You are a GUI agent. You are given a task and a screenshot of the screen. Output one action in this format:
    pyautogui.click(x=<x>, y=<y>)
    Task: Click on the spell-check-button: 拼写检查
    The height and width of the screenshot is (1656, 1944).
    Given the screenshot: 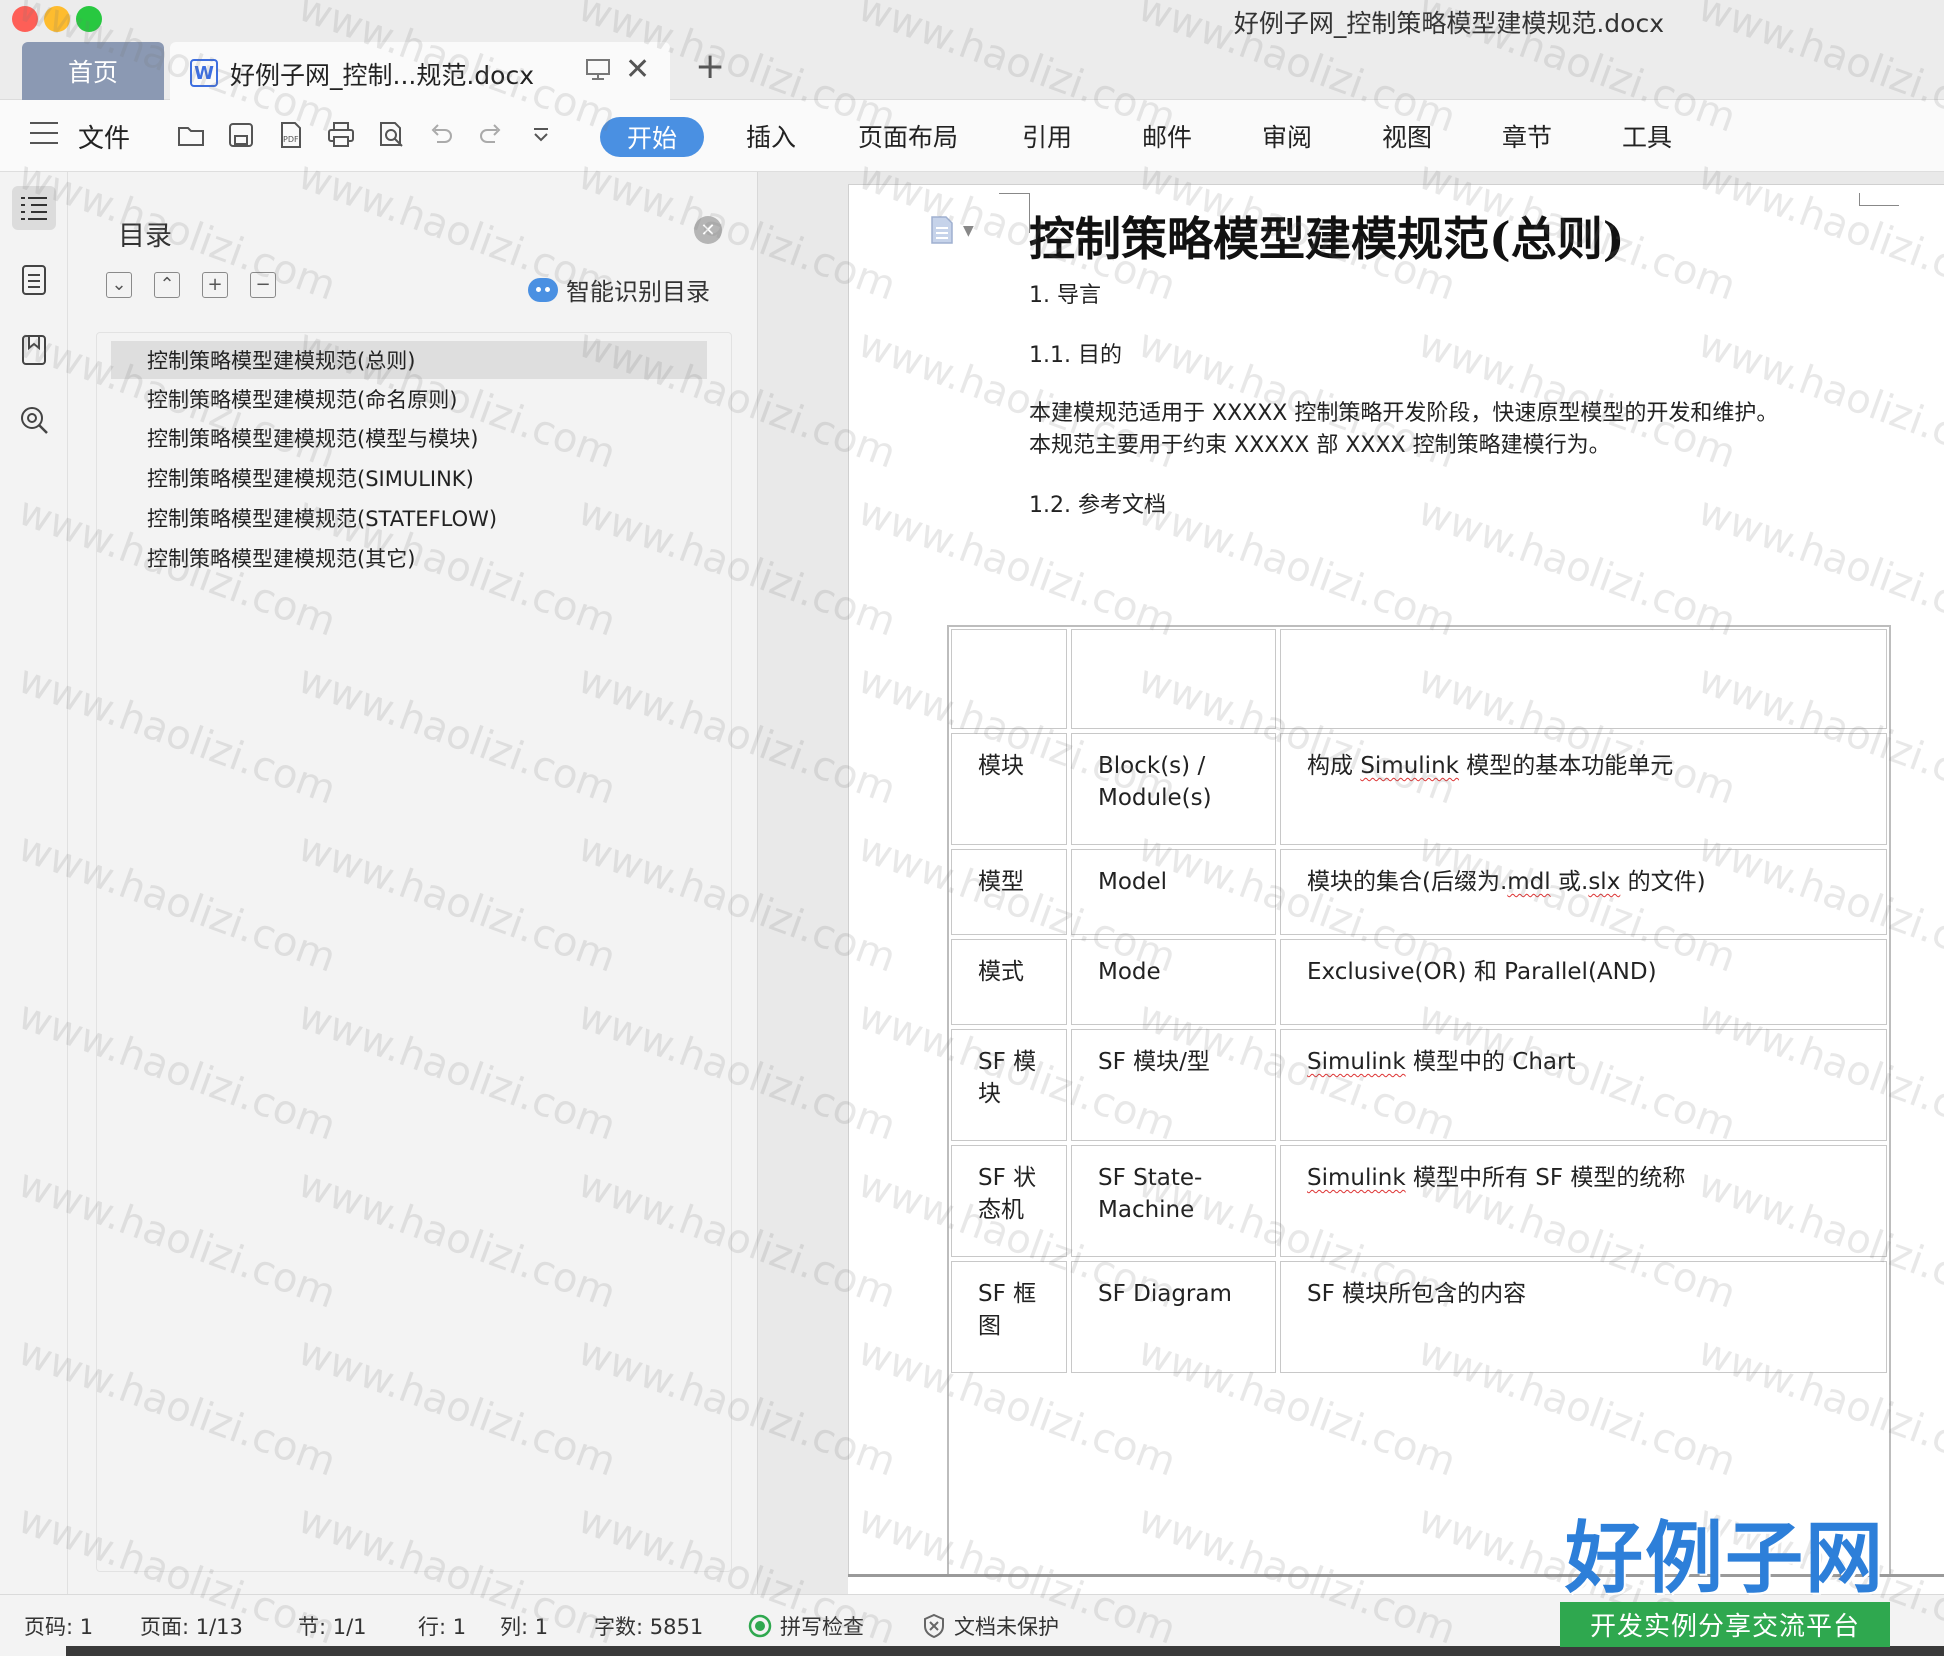 What is the action you would take?
    pyautogui.click(x=806, y=1626)
    